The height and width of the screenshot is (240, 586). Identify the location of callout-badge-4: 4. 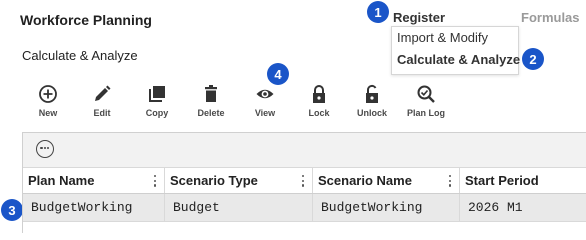
(278, 74).